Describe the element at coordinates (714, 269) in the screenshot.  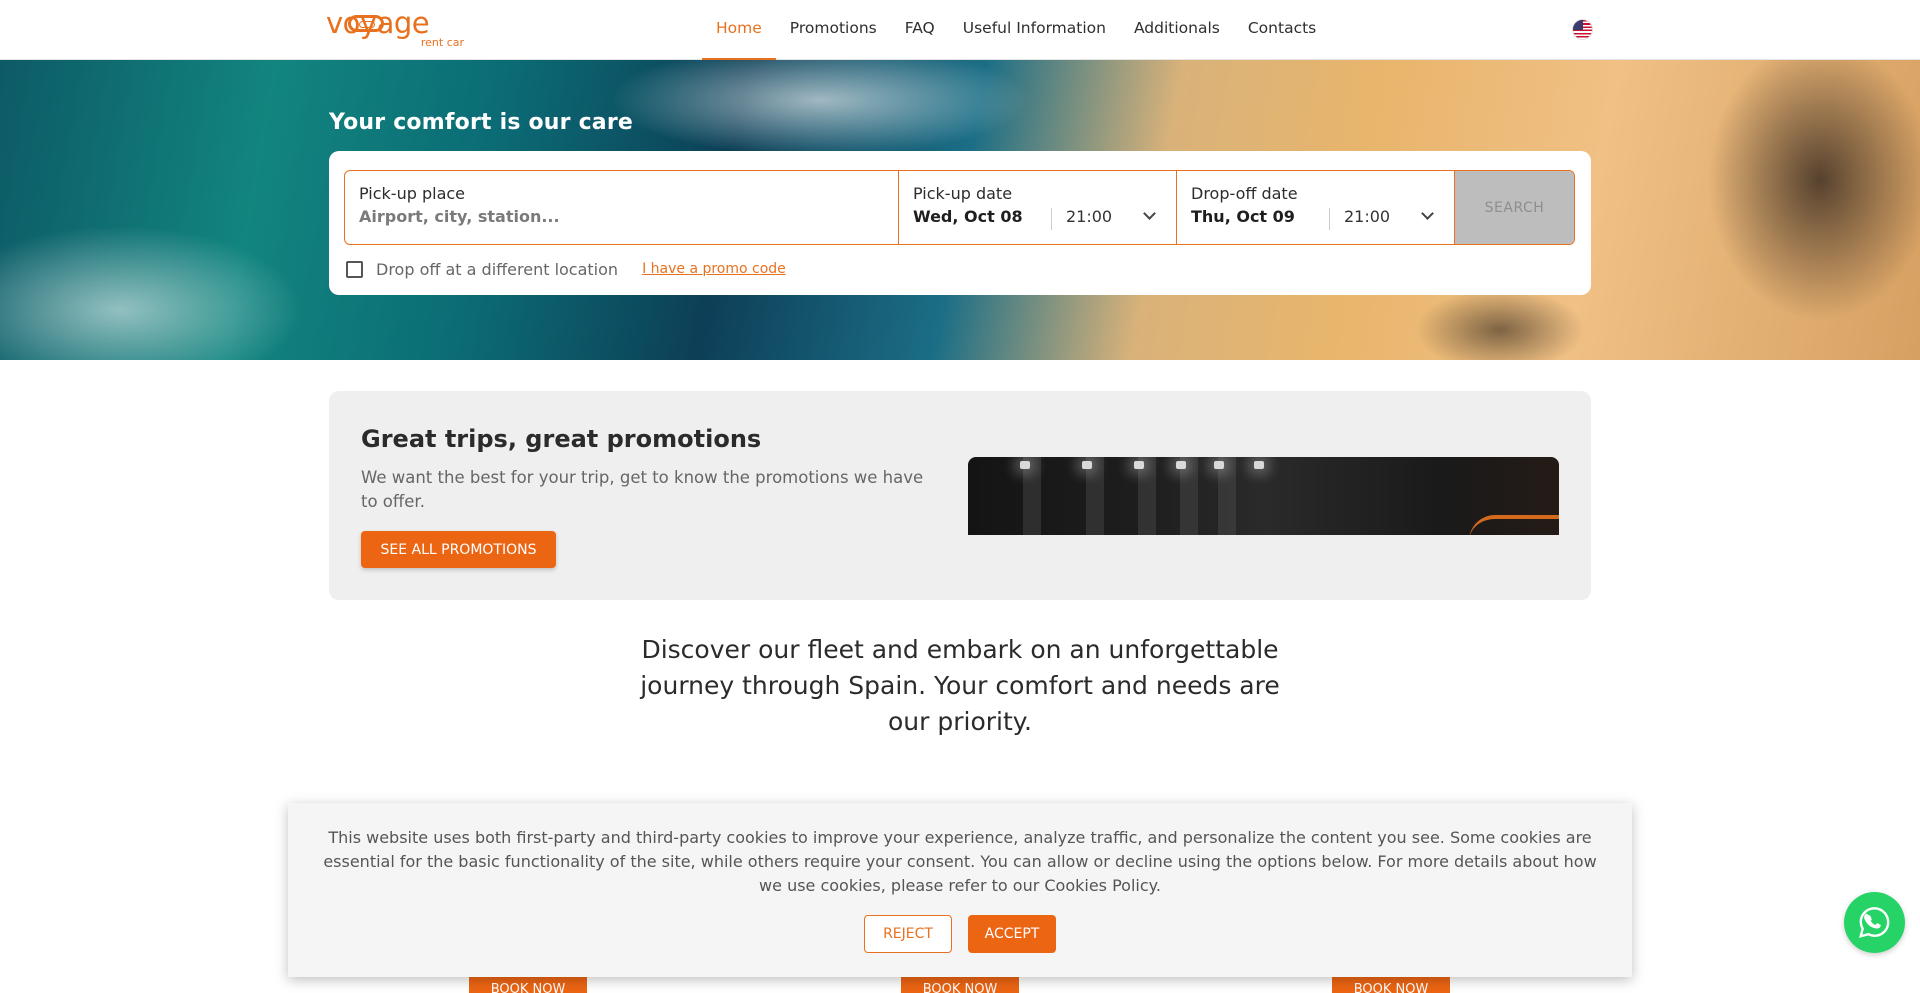
I see `promo-code-link: I have a promo code` at that location.